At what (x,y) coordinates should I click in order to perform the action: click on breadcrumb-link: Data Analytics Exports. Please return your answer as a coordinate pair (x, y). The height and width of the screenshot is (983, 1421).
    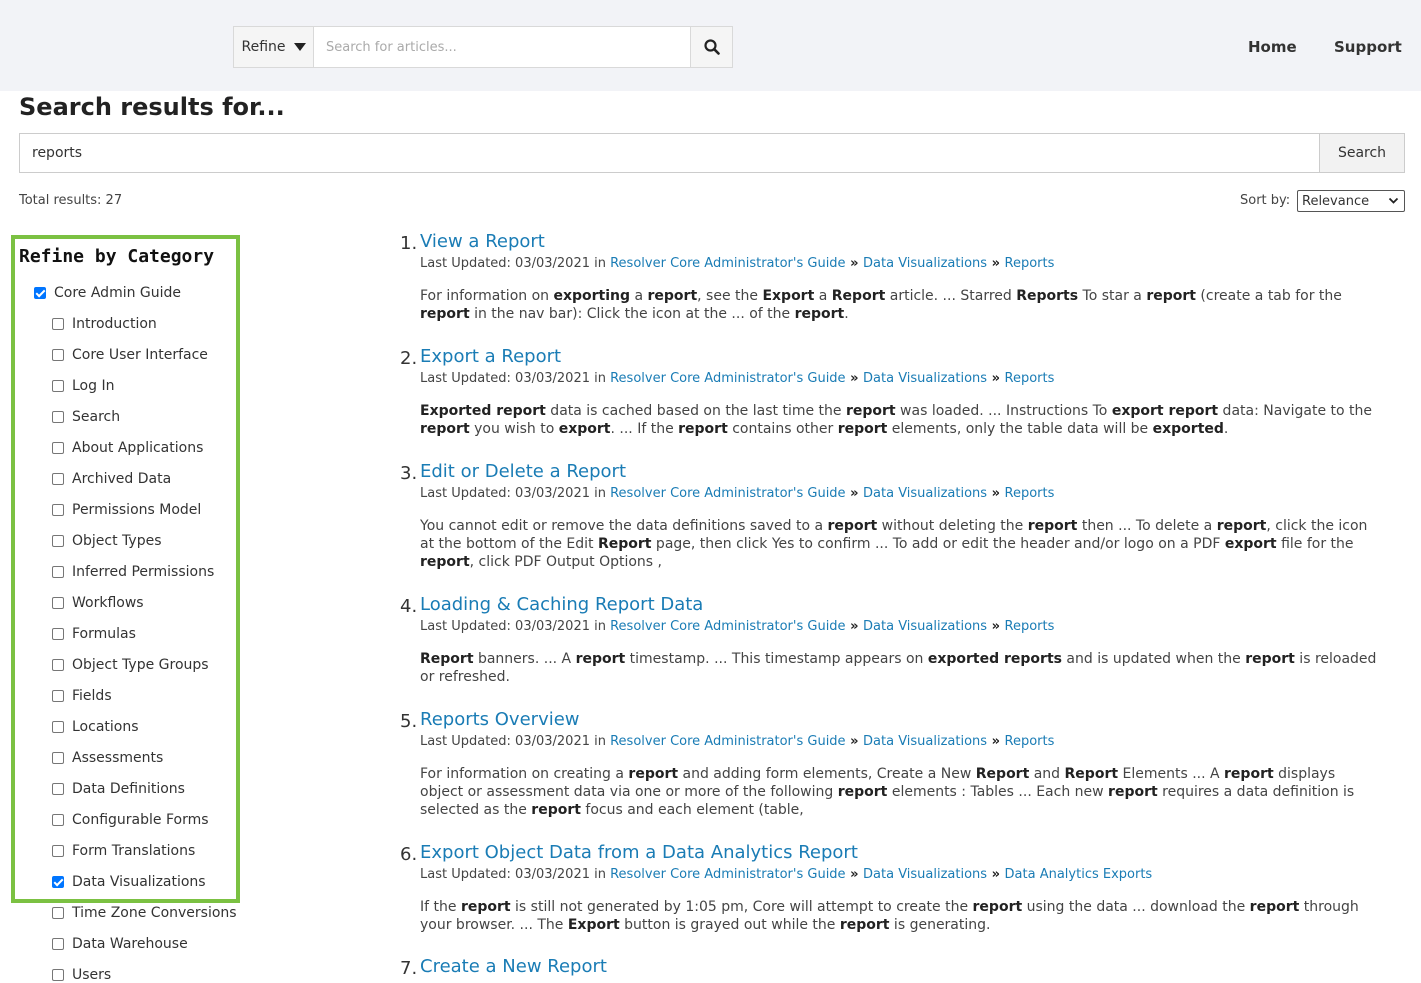
    Looking at the image, I should click on (1079, 874).